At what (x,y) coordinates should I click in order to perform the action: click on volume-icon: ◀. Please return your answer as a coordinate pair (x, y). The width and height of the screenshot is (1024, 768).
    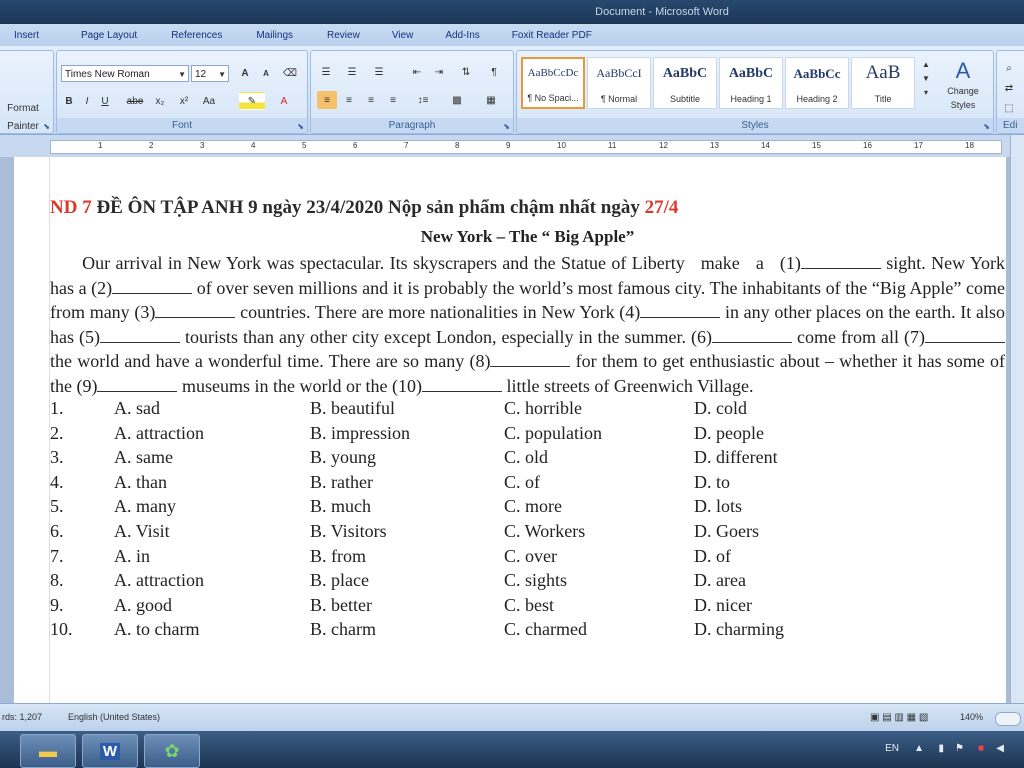
    Looking at the image, I should click on (1000, 748).